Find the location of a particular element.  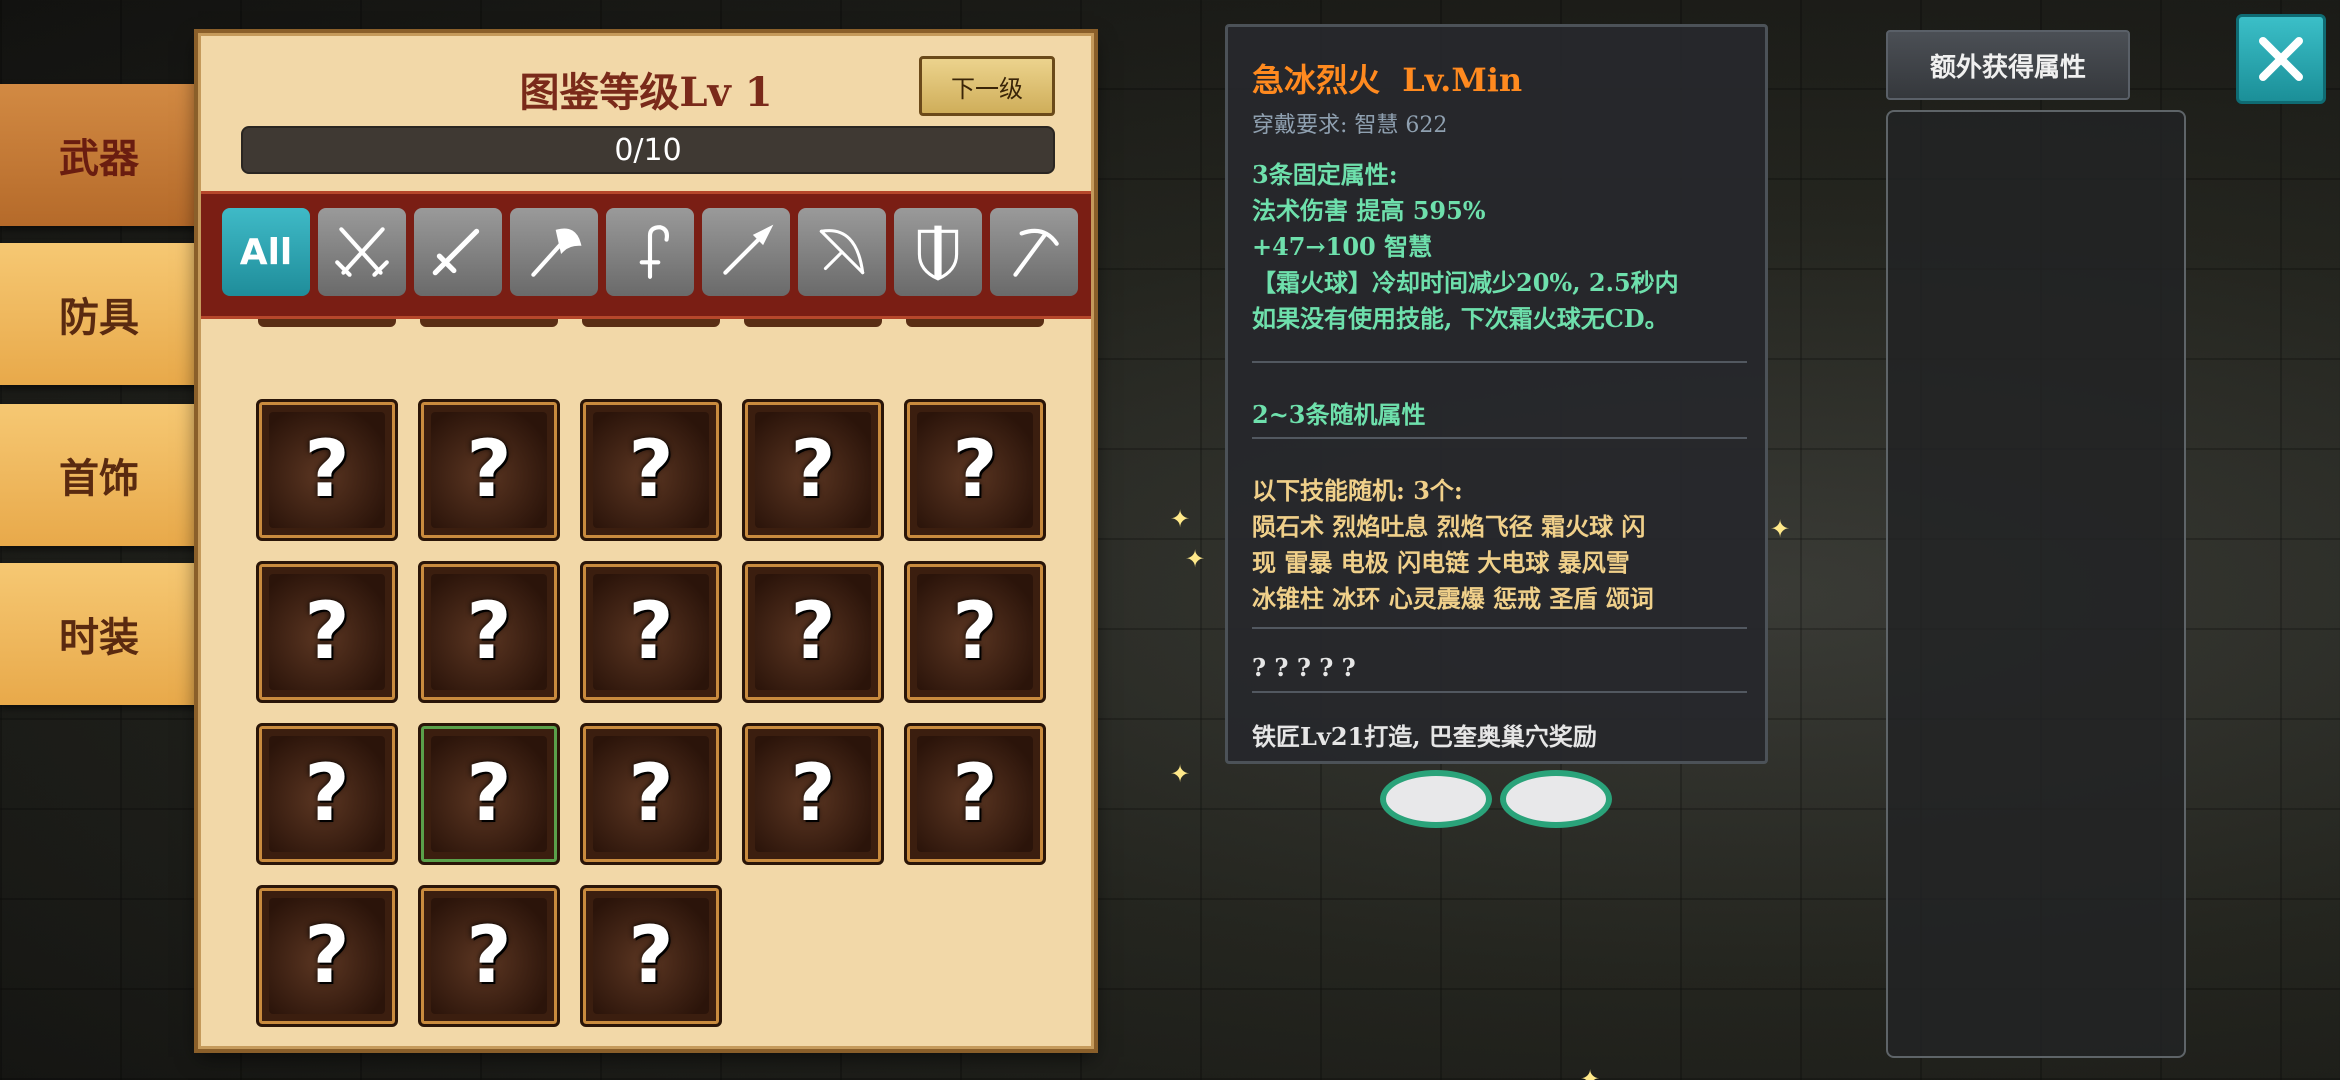

bow-icon is located at coordinates (842, 252).